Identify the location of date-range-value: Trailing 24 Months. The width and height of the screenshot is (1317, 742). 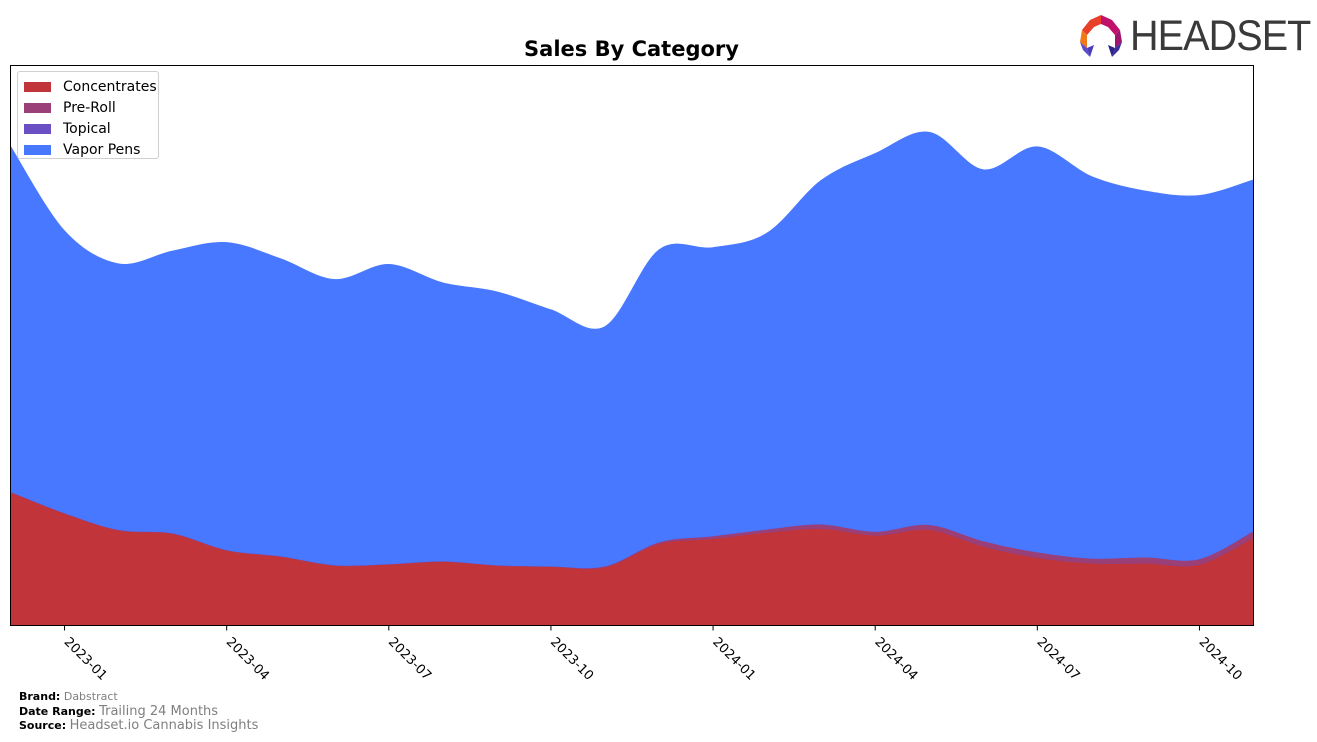
(159, 711).